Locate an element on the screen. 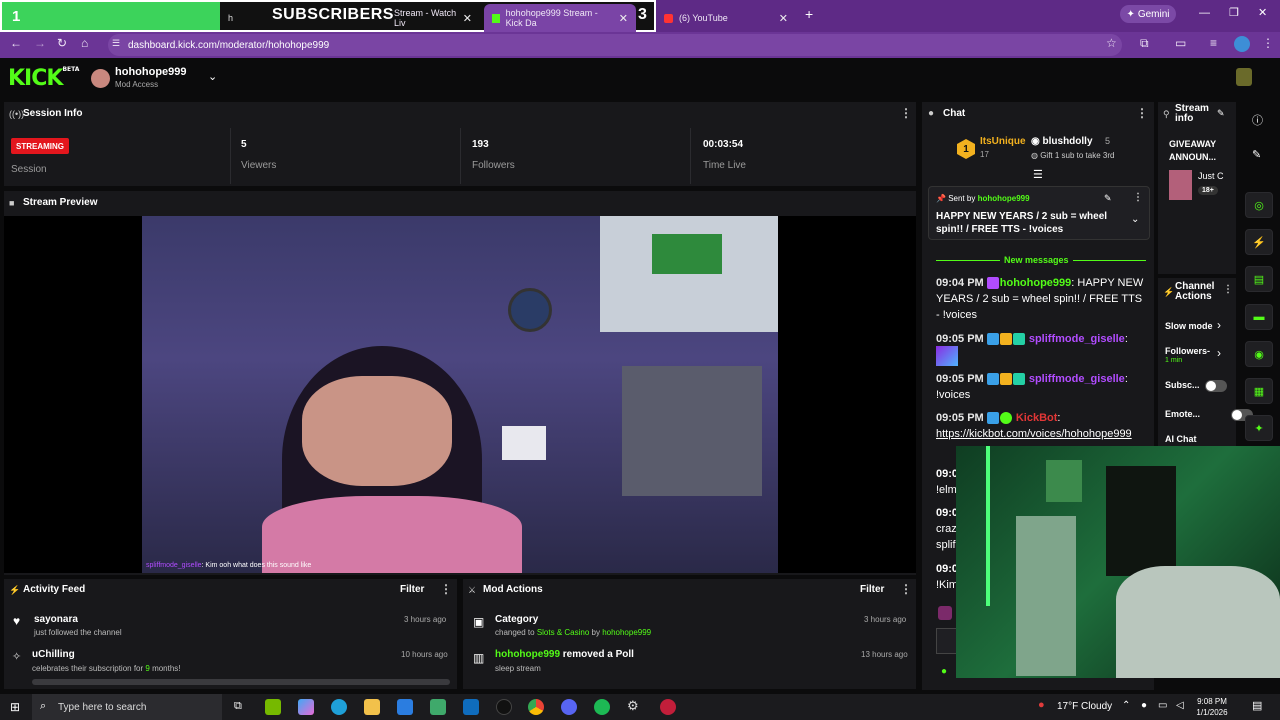 Image resolution: width=1280 pixels, height=720 pixels. activity-filter-button: Filter is located at coordinates (412, 589).